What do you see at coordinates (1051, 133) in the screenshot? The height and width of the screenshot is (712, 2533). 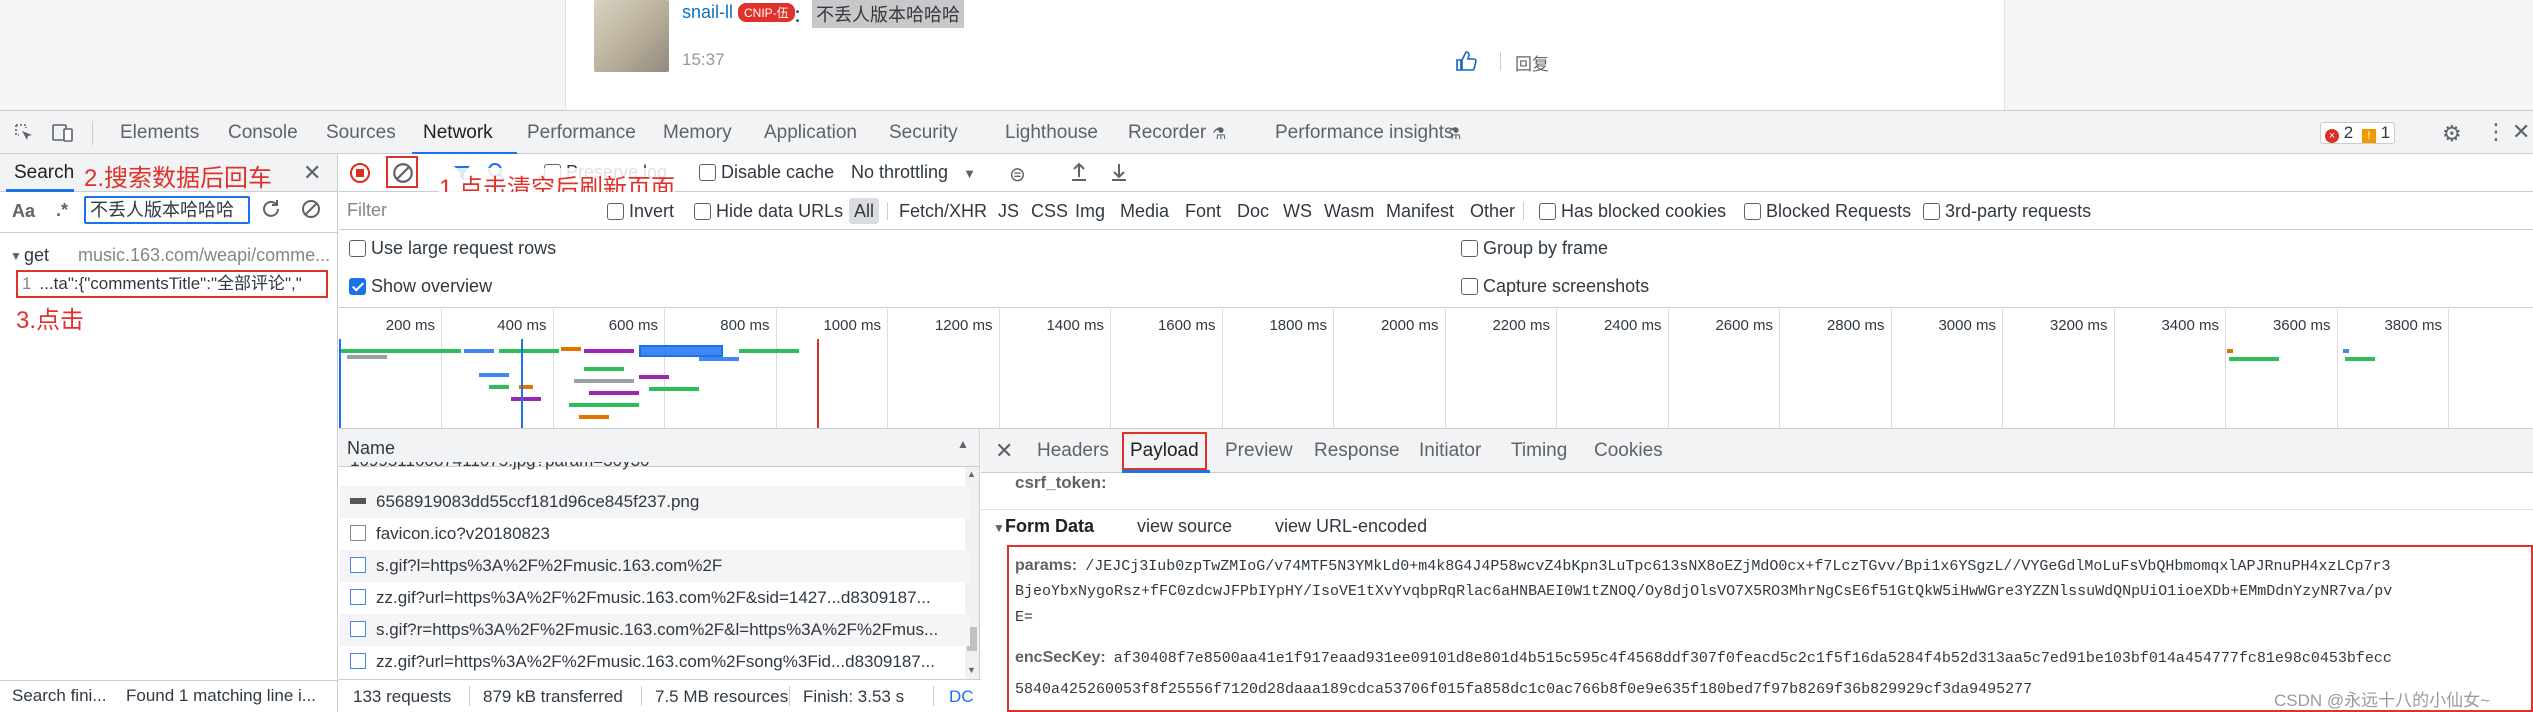 I see `tab-lighthouse: Lighthouse` at bounding box center [1051, 133].